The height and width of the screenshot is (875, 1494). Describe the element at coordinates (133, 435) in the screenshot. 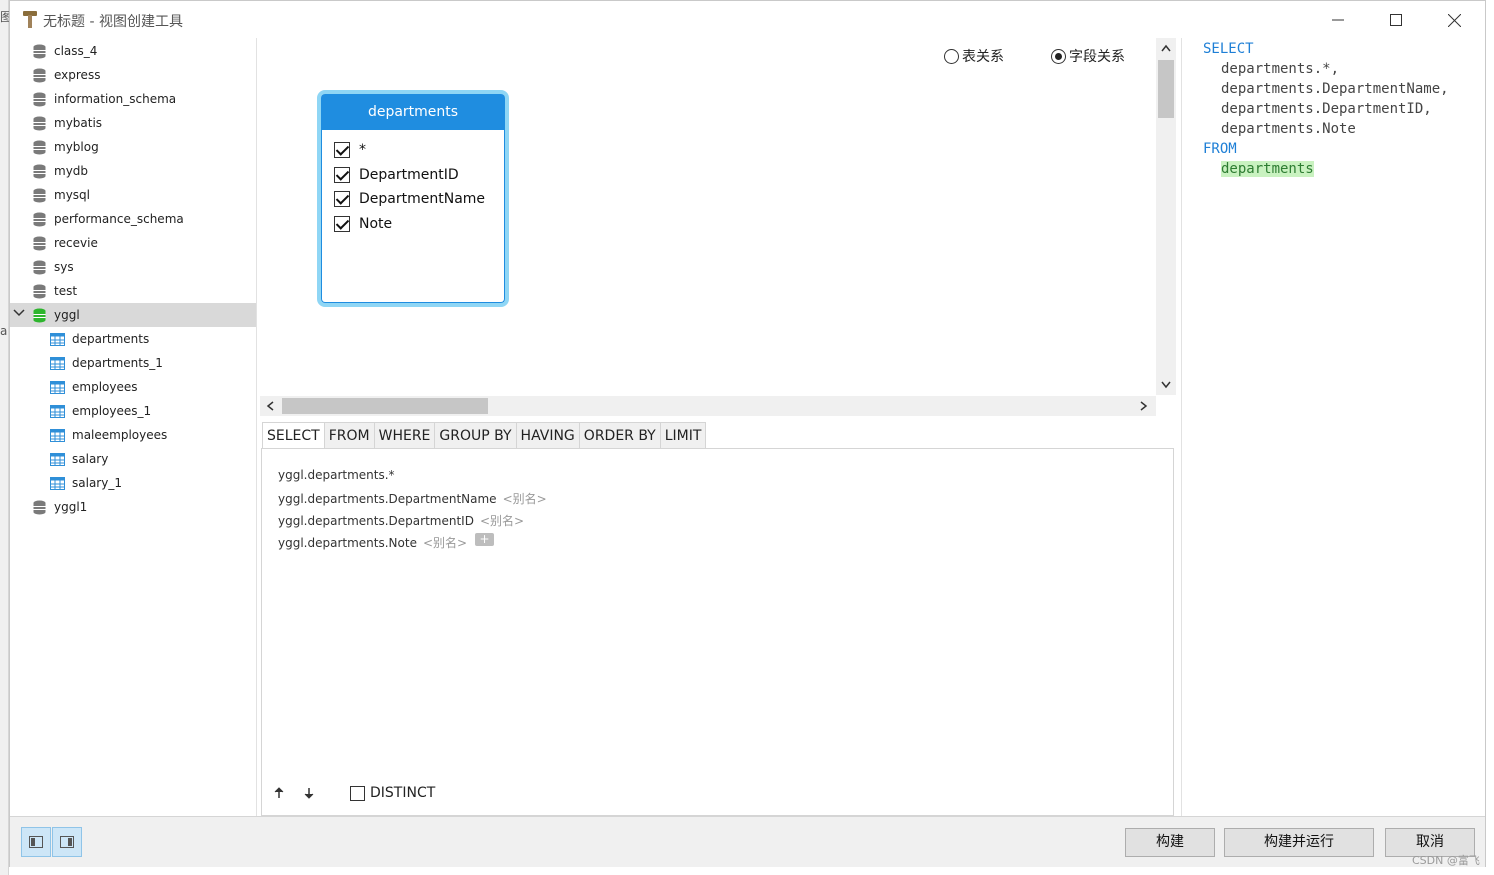

I see `tree-table-item: maleemployees` at that location.